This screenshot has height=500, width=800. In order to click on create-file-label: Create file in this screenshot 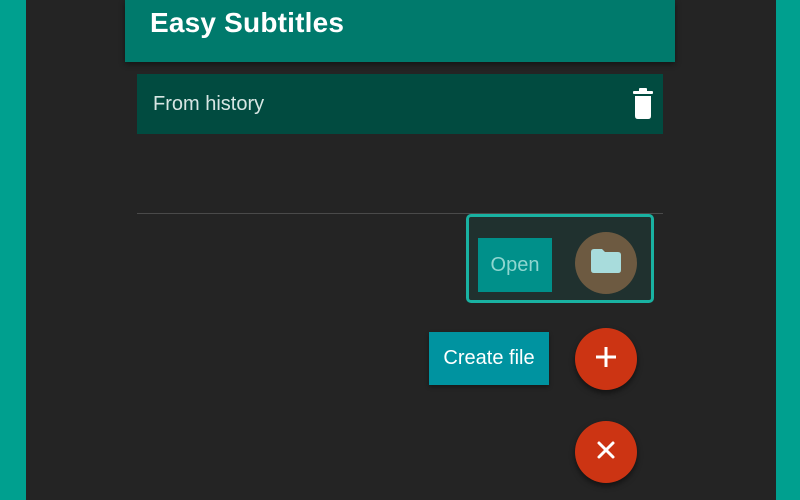, I will do `click(489, 358)`.